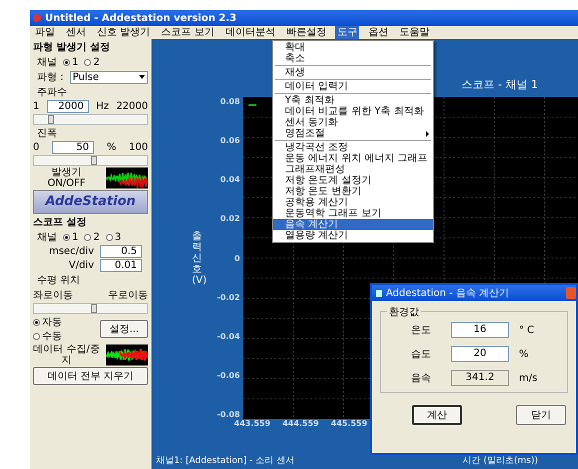 This screenshot has height=469, width=578. What do you see at coordinates (228, 297) in the screenshot?
I see `y-tick-label: -0.02` at bounding box center [228, 297].